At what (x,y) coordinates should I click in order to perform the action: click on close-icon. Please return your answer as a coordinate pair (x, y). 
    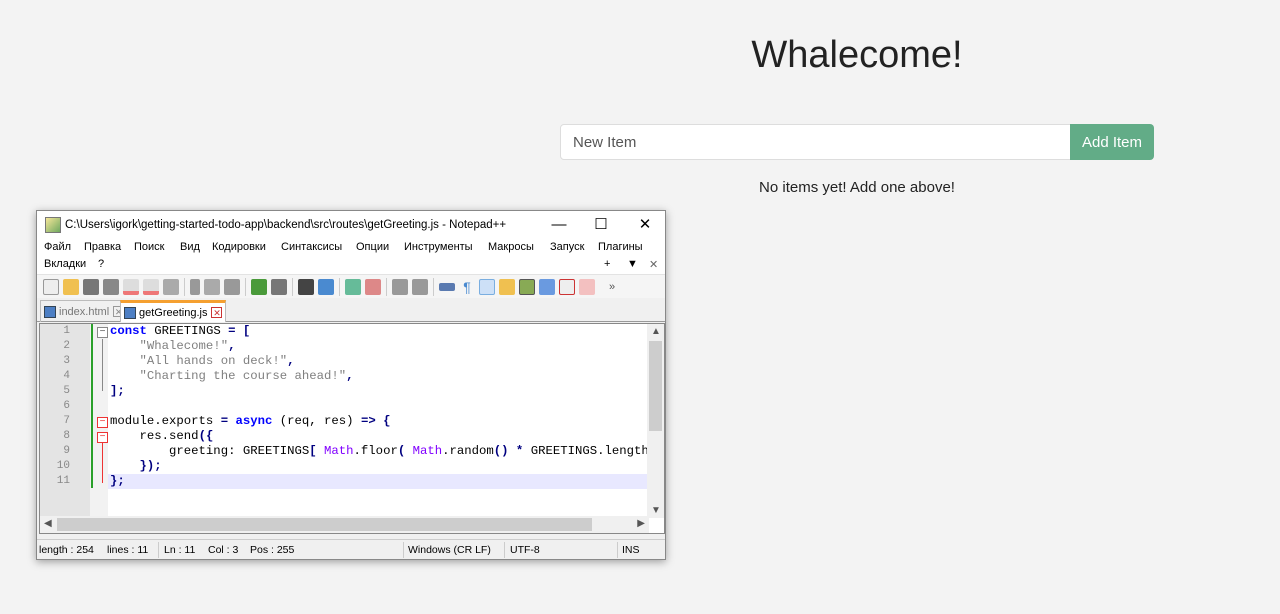
    Looking at the image, I should click on (131, 286).